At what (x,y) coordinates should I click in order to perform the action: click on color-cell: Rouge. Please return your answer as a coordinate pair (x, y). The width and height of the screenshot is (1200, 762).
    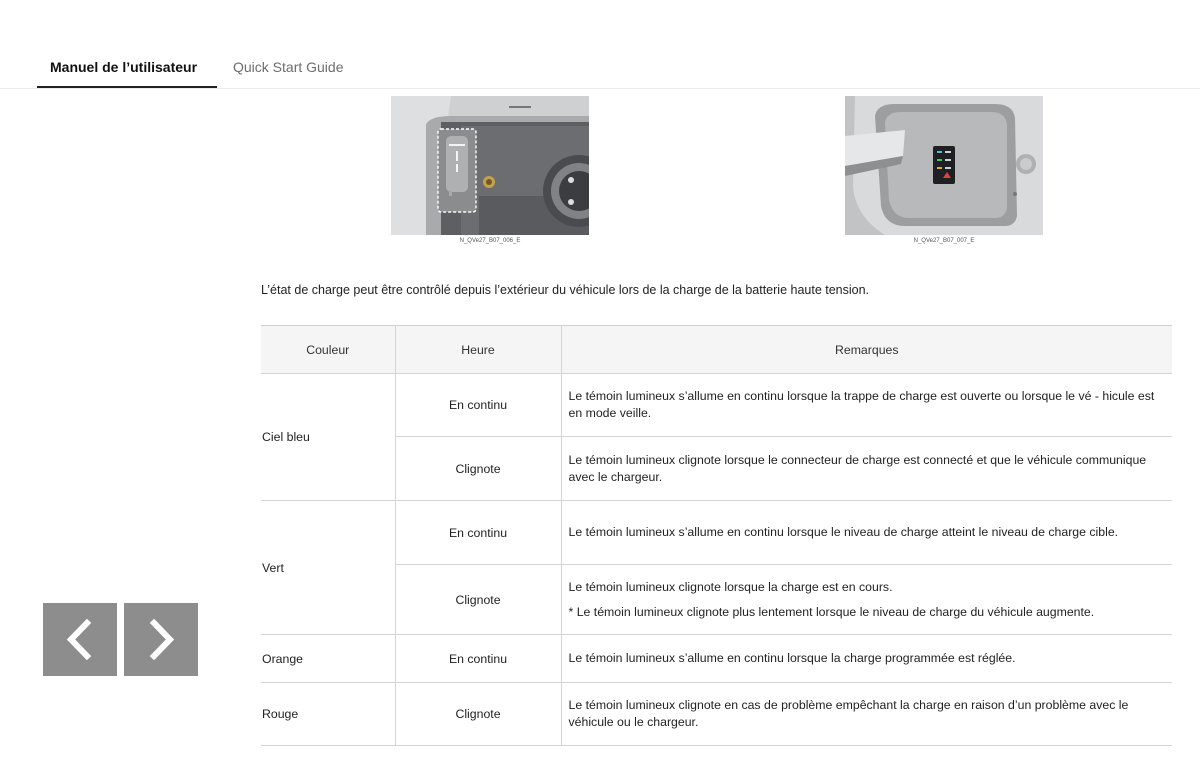
    Looking at the image, I should click on (328, 714).